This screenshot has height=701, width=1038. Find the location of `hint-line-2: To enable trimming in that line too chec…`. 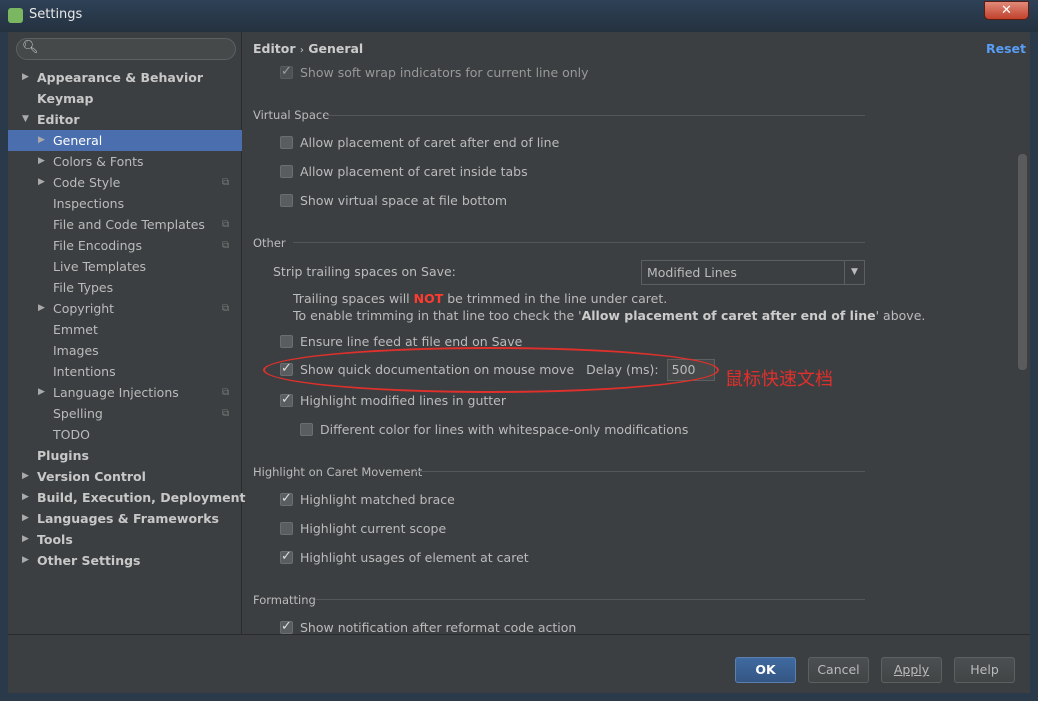

hint-line-2: To enable trimming in that line too chec… is located at coordinates (609, 315).